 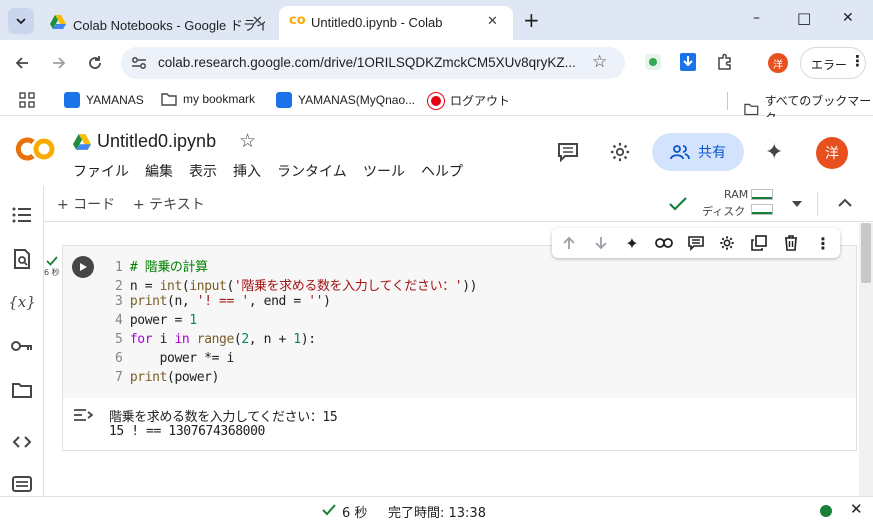 I want to click on tab-title: Untitled0.ipynb - Colab, so click(x=377, y=22).